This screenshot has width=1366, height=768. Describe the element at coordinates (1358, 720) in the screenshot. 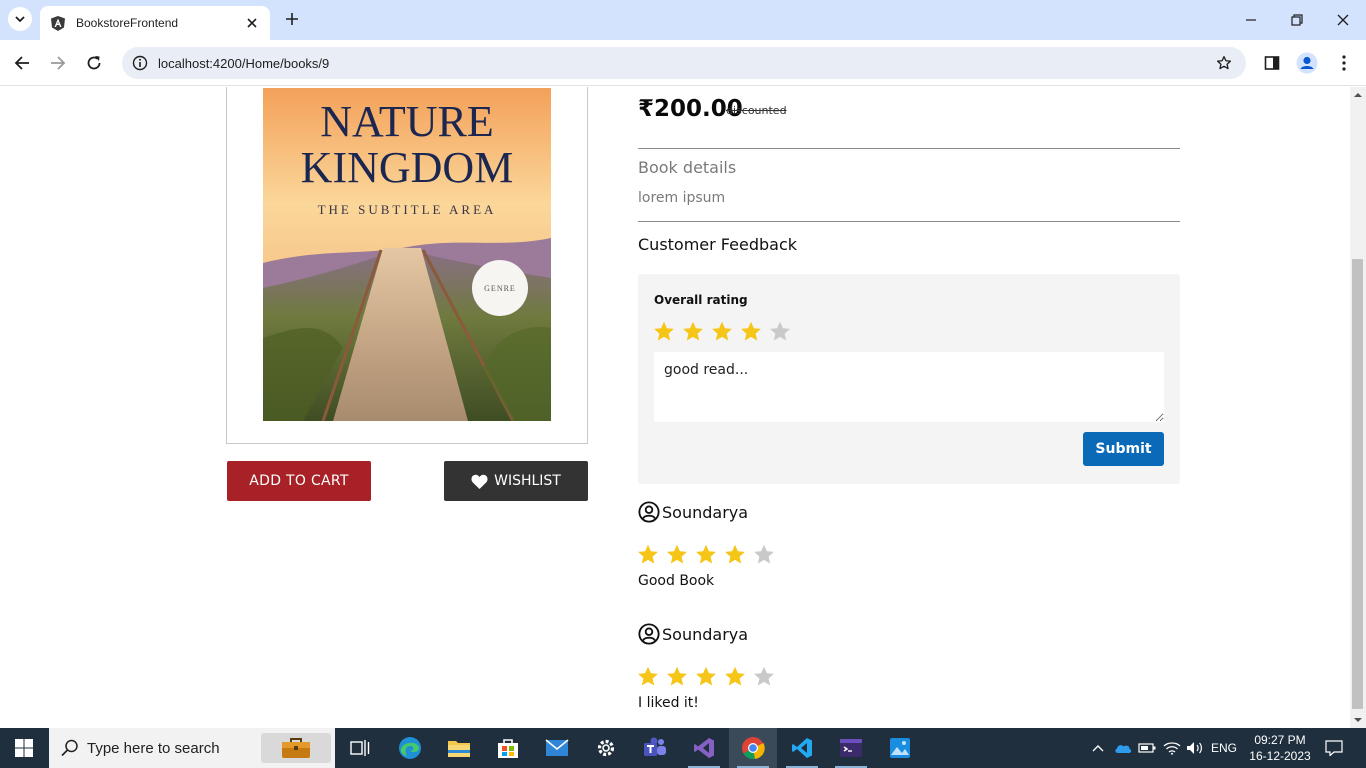

I see `scroll-down-arrow-icon` at that location.